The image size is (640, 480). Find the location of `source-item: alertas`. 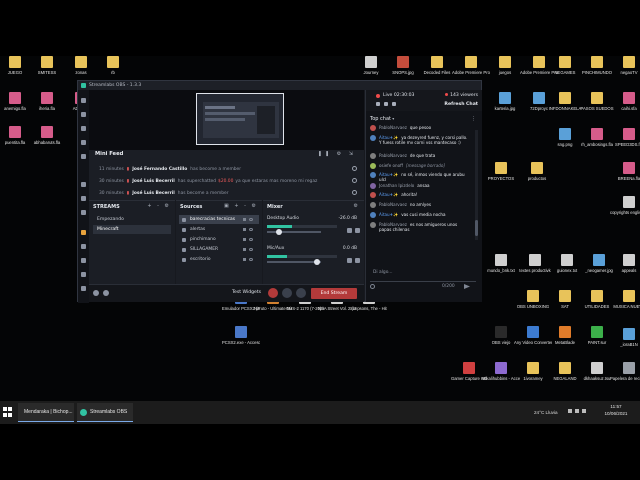

source-item: alertas is located at coordinates (219, 229).